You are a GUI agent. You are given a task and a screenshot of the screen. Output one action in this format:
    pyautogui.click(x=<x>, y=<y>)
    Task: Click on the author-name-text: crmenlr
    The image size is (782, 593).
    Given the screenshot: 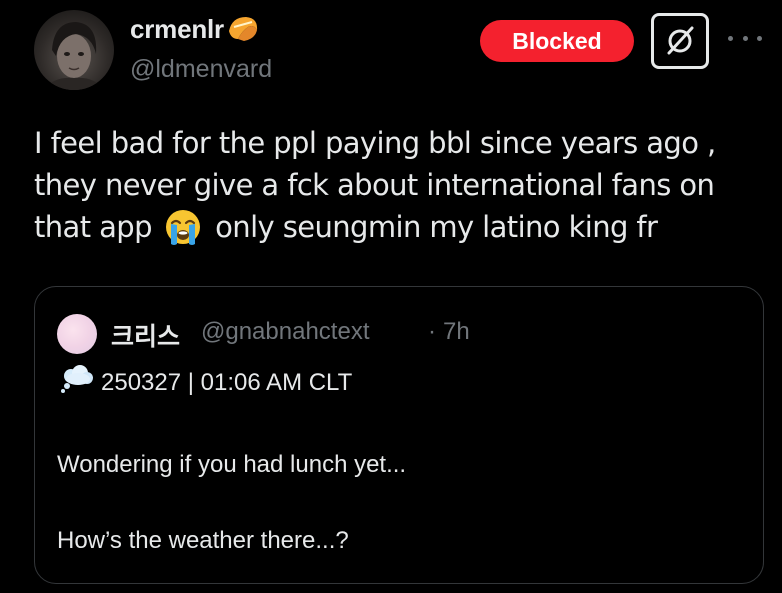 What is the action you would take?
    pyautogui.click(x=177, y=29)
    